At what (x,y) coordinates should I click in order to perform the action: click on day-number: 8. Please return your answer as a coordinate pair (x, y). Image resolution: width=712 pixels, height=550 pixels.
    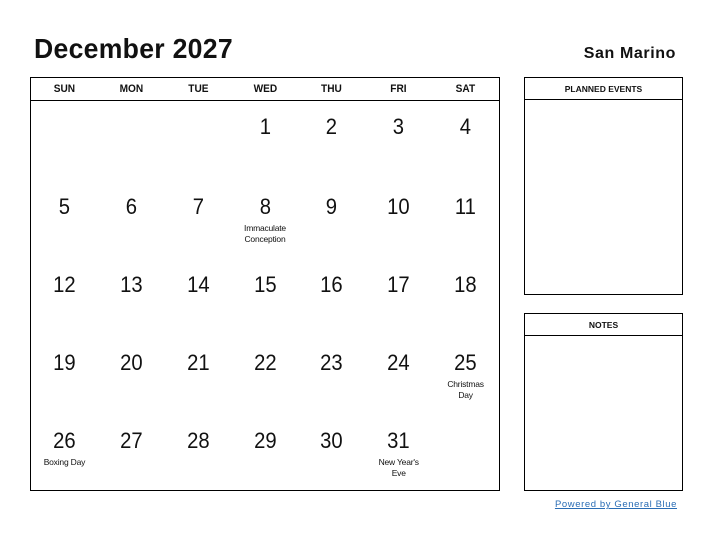
    Looking at the image, I should click on (265, 206).